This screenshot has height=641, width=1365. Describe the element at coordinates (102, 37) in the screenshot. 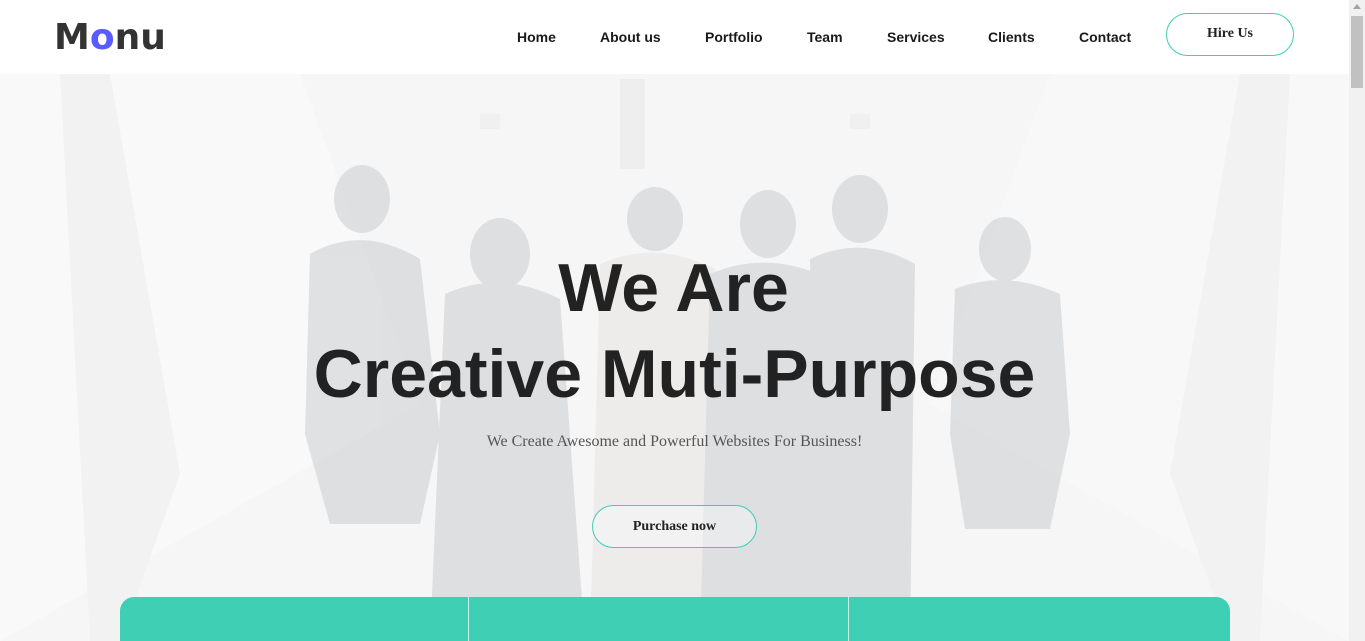

I see `logo-accent: o` at that location.